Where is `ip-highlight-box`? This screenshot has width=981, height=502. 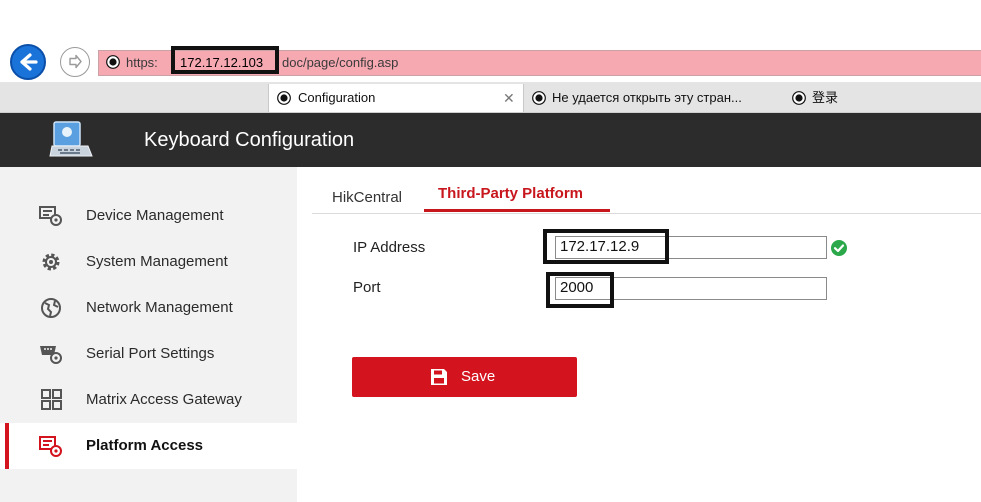 ip-highlight-box is located at coordinates (606, 246).